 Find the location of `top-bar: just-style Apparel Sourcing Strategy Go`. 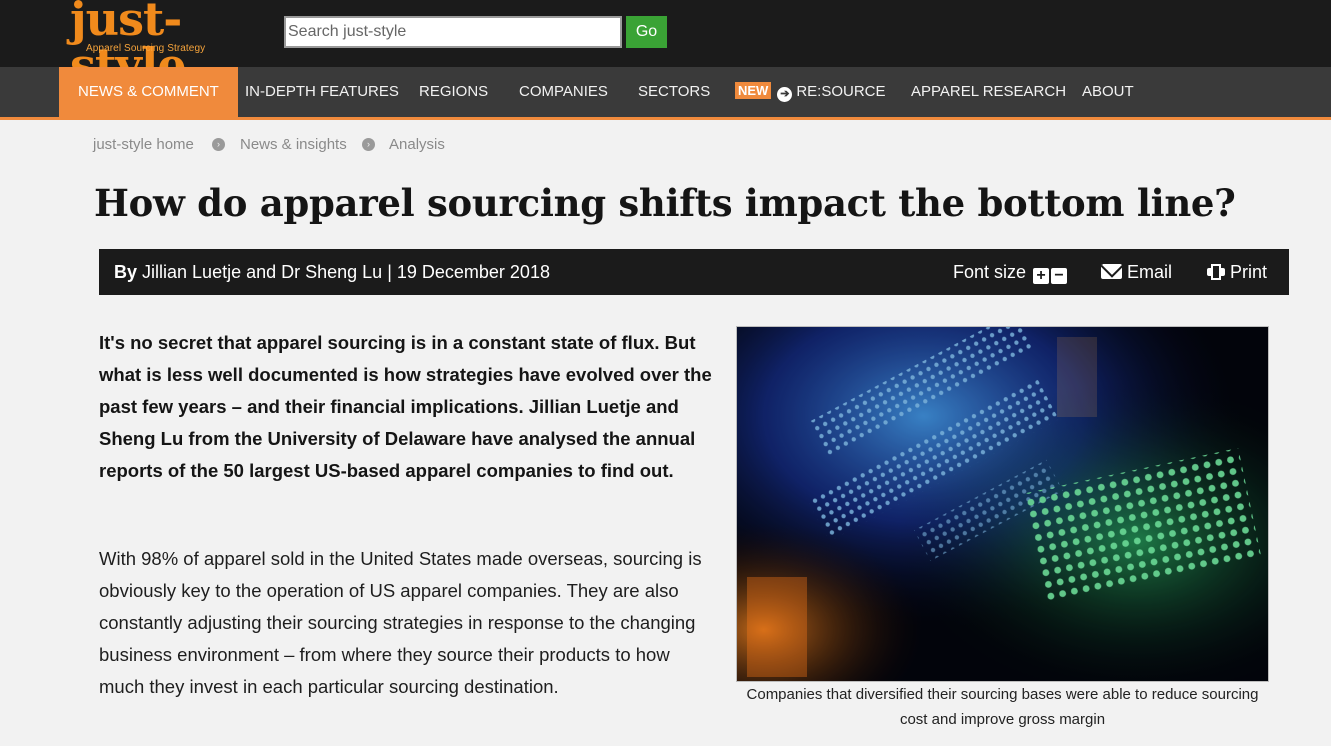

top-bar: just-style Apparel Sourcing Strategy Go is located at coordinates (665, 44).